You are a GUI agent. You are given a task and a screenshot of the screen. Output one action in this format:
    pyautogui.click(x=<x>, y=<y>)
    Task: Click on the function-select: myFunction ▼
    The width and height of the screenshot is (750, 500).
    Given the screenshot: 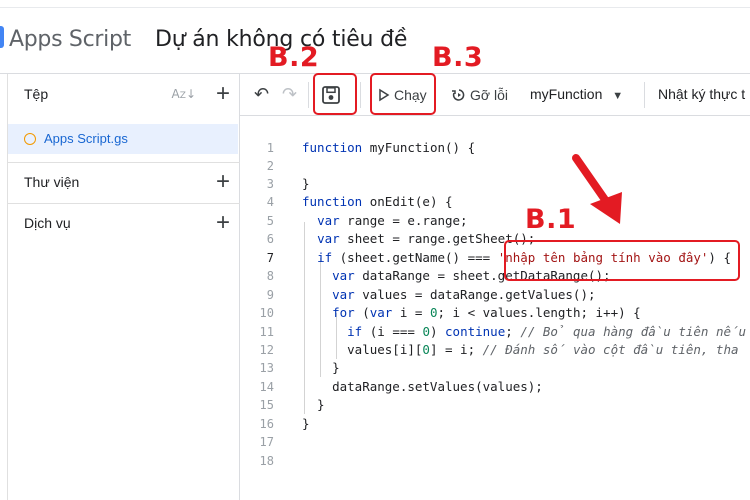 What is the action you would take?
    pyautogui.click(x=576, y=94)
    